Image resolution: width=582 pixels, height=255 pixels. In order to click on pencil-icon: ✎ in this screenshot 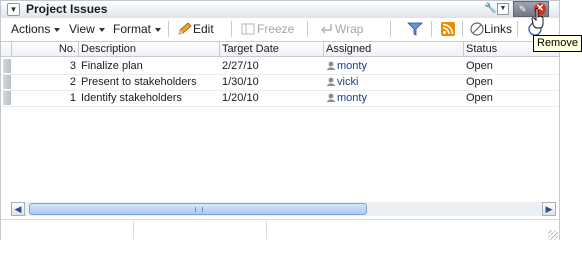, I will do `click(523, 9)`.